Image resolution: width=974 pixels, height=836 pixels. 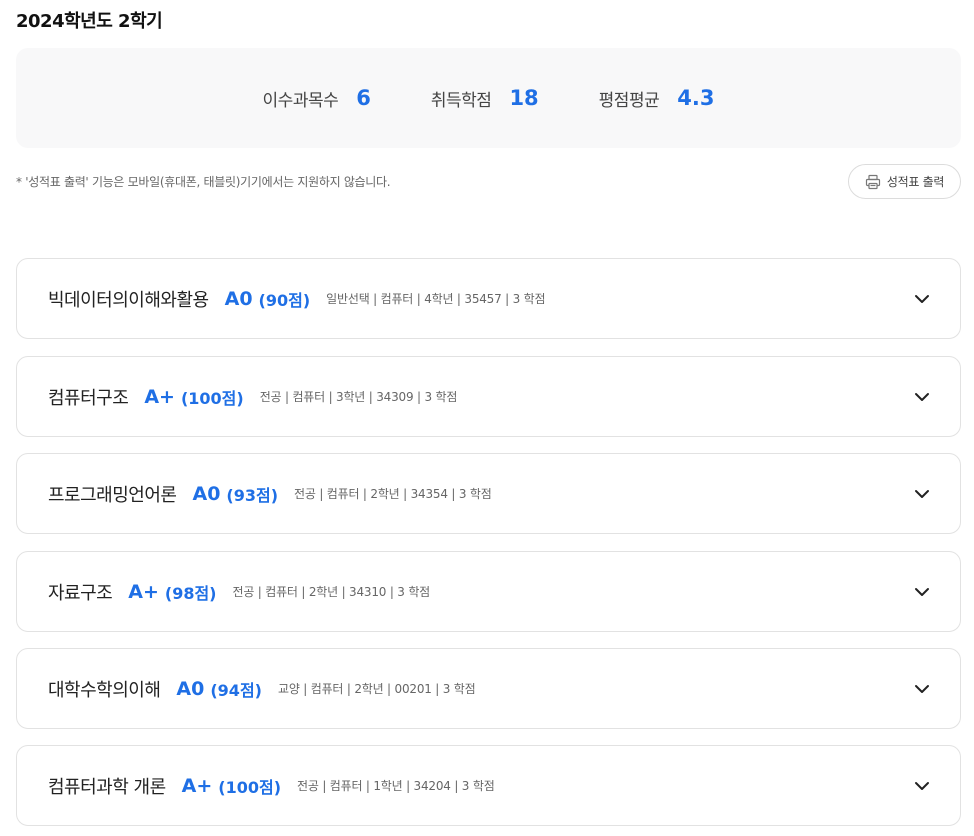 What do you see at coordinates (461, 100) in the screenshot?
I see `stat-label: 취득학점` at bounding box center [461, 100].